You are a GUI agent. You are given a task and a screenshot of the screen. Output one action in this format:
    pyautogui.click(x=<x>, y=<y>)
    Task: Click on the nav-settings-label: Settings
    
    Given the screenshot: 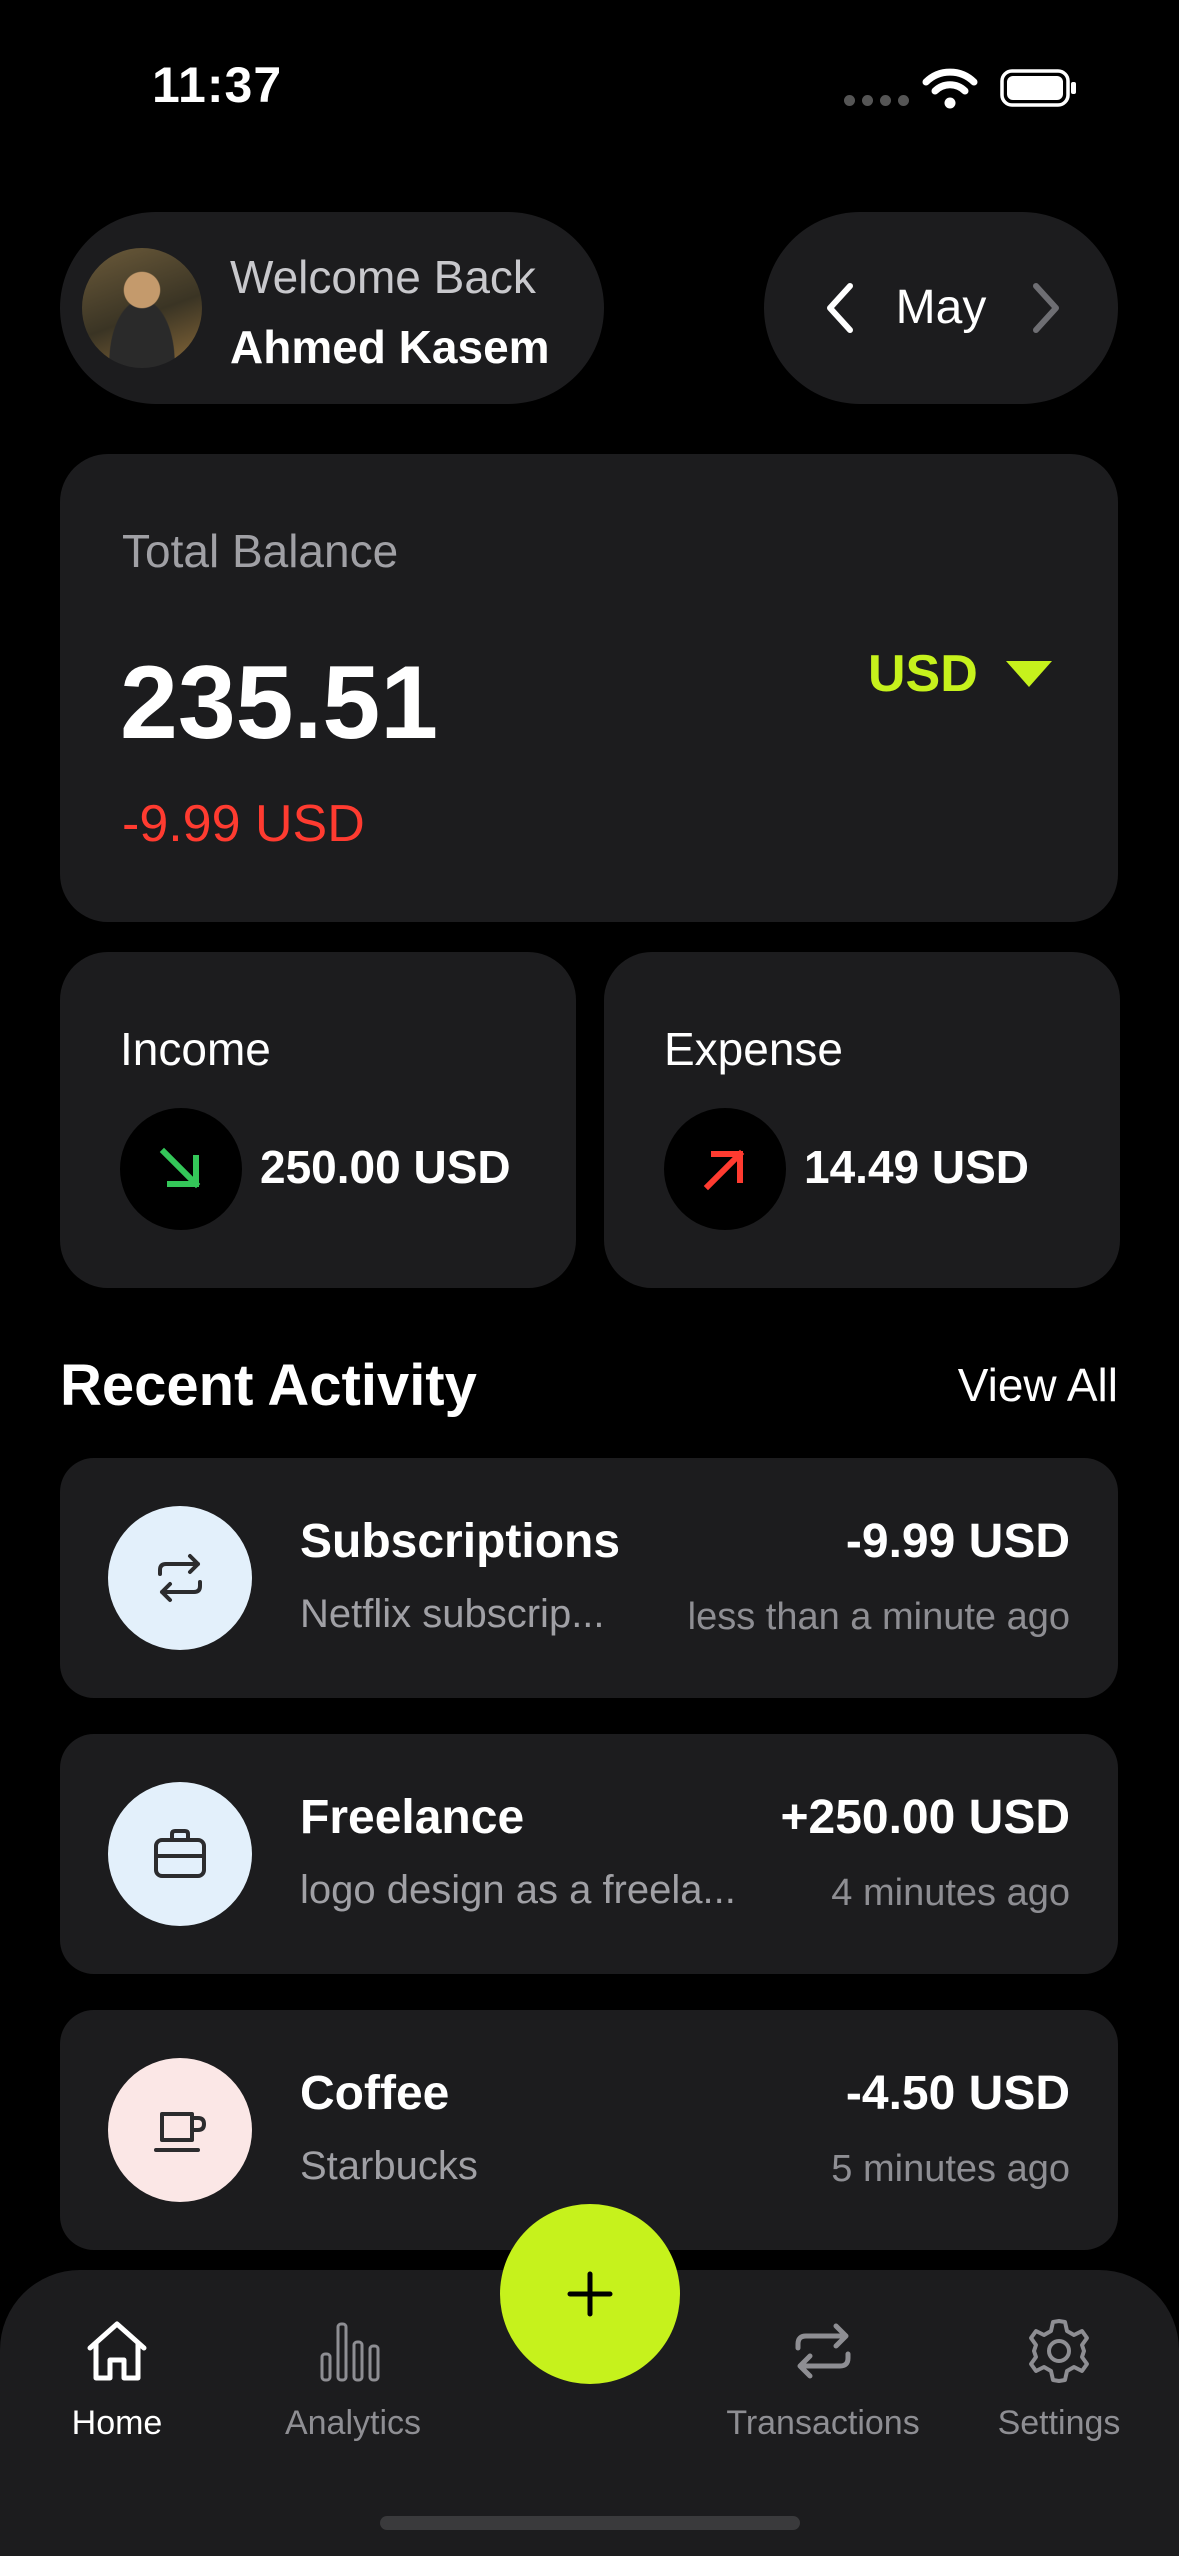 What is the action you would take?
    pyautogui.click(x=1059, y=2423)
    